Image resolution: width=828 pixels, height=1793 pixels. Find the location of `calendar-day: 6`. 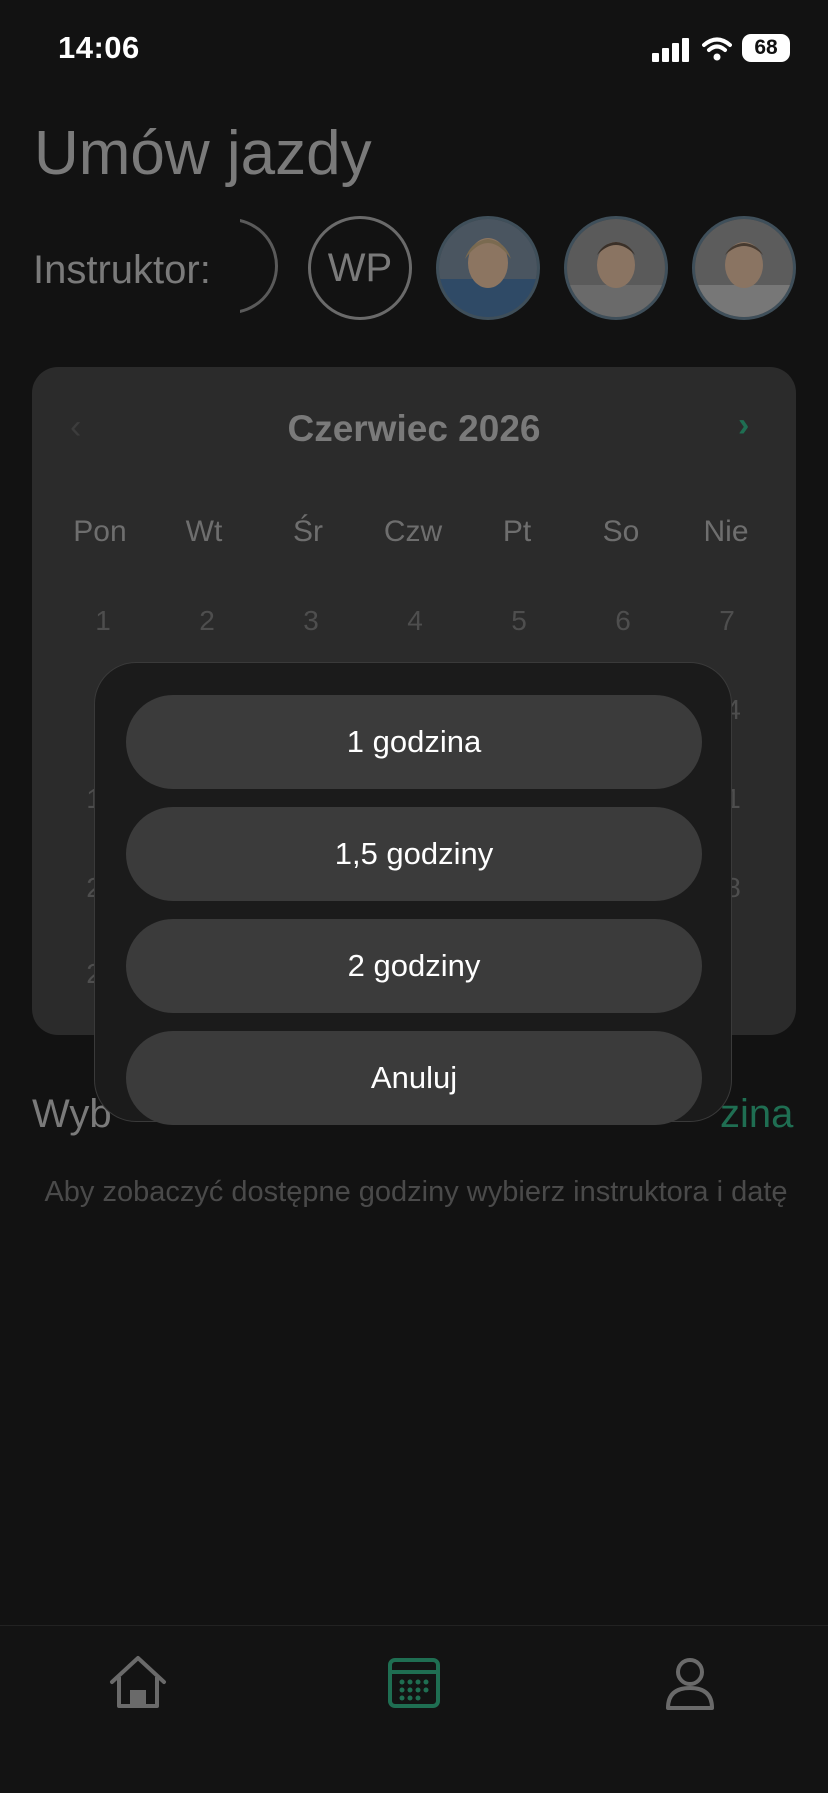

calendar-day: 6 is located at coordinates (623, 621).